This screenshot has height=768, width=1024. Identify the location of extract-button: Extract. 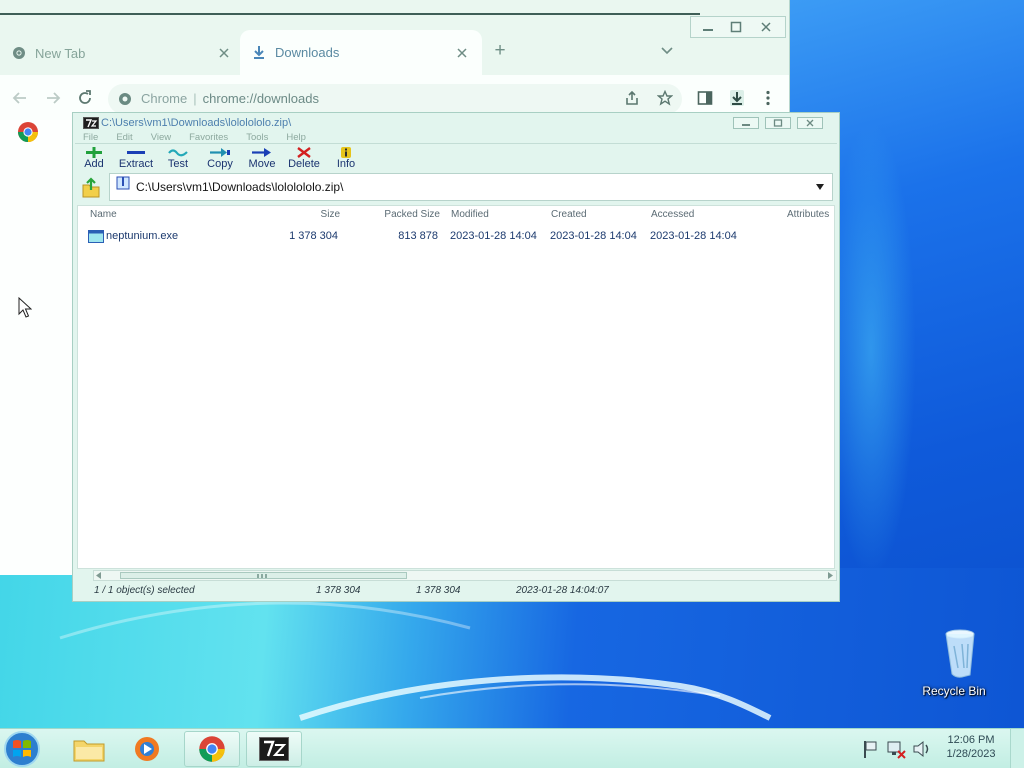
(136, 158).